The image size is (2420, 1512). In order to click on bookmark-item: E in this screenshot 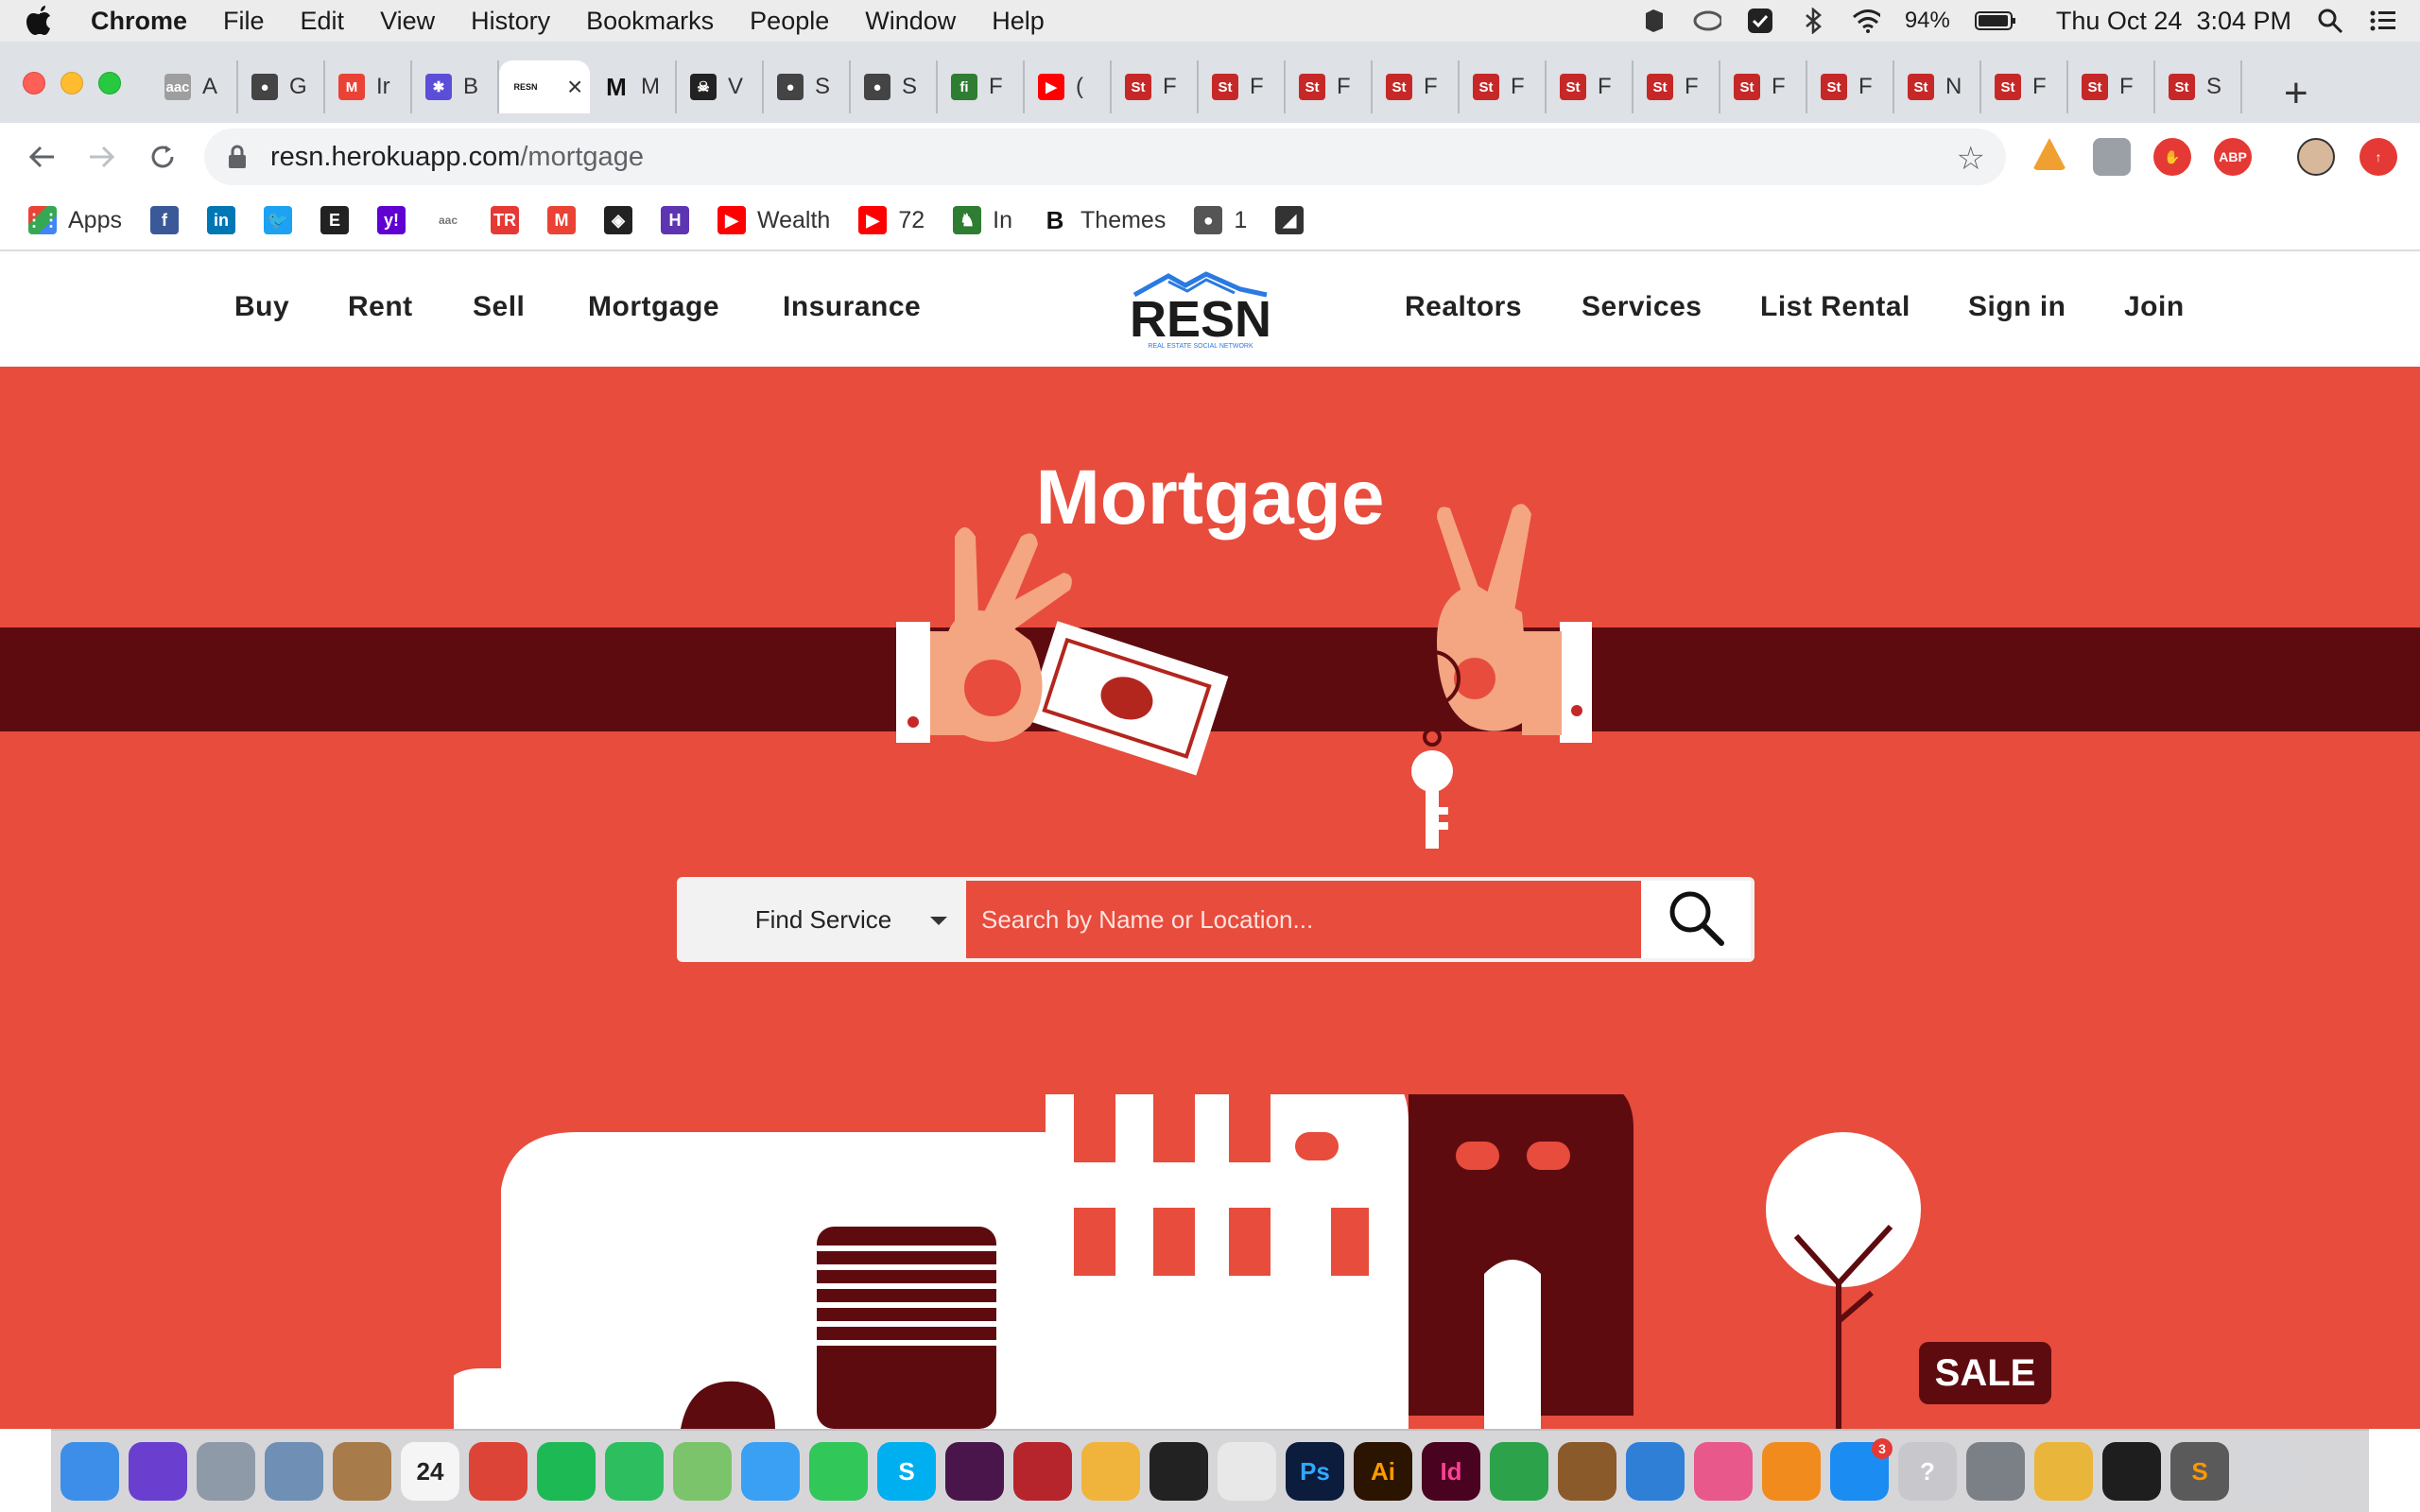, I will do `click(334, 220)`.